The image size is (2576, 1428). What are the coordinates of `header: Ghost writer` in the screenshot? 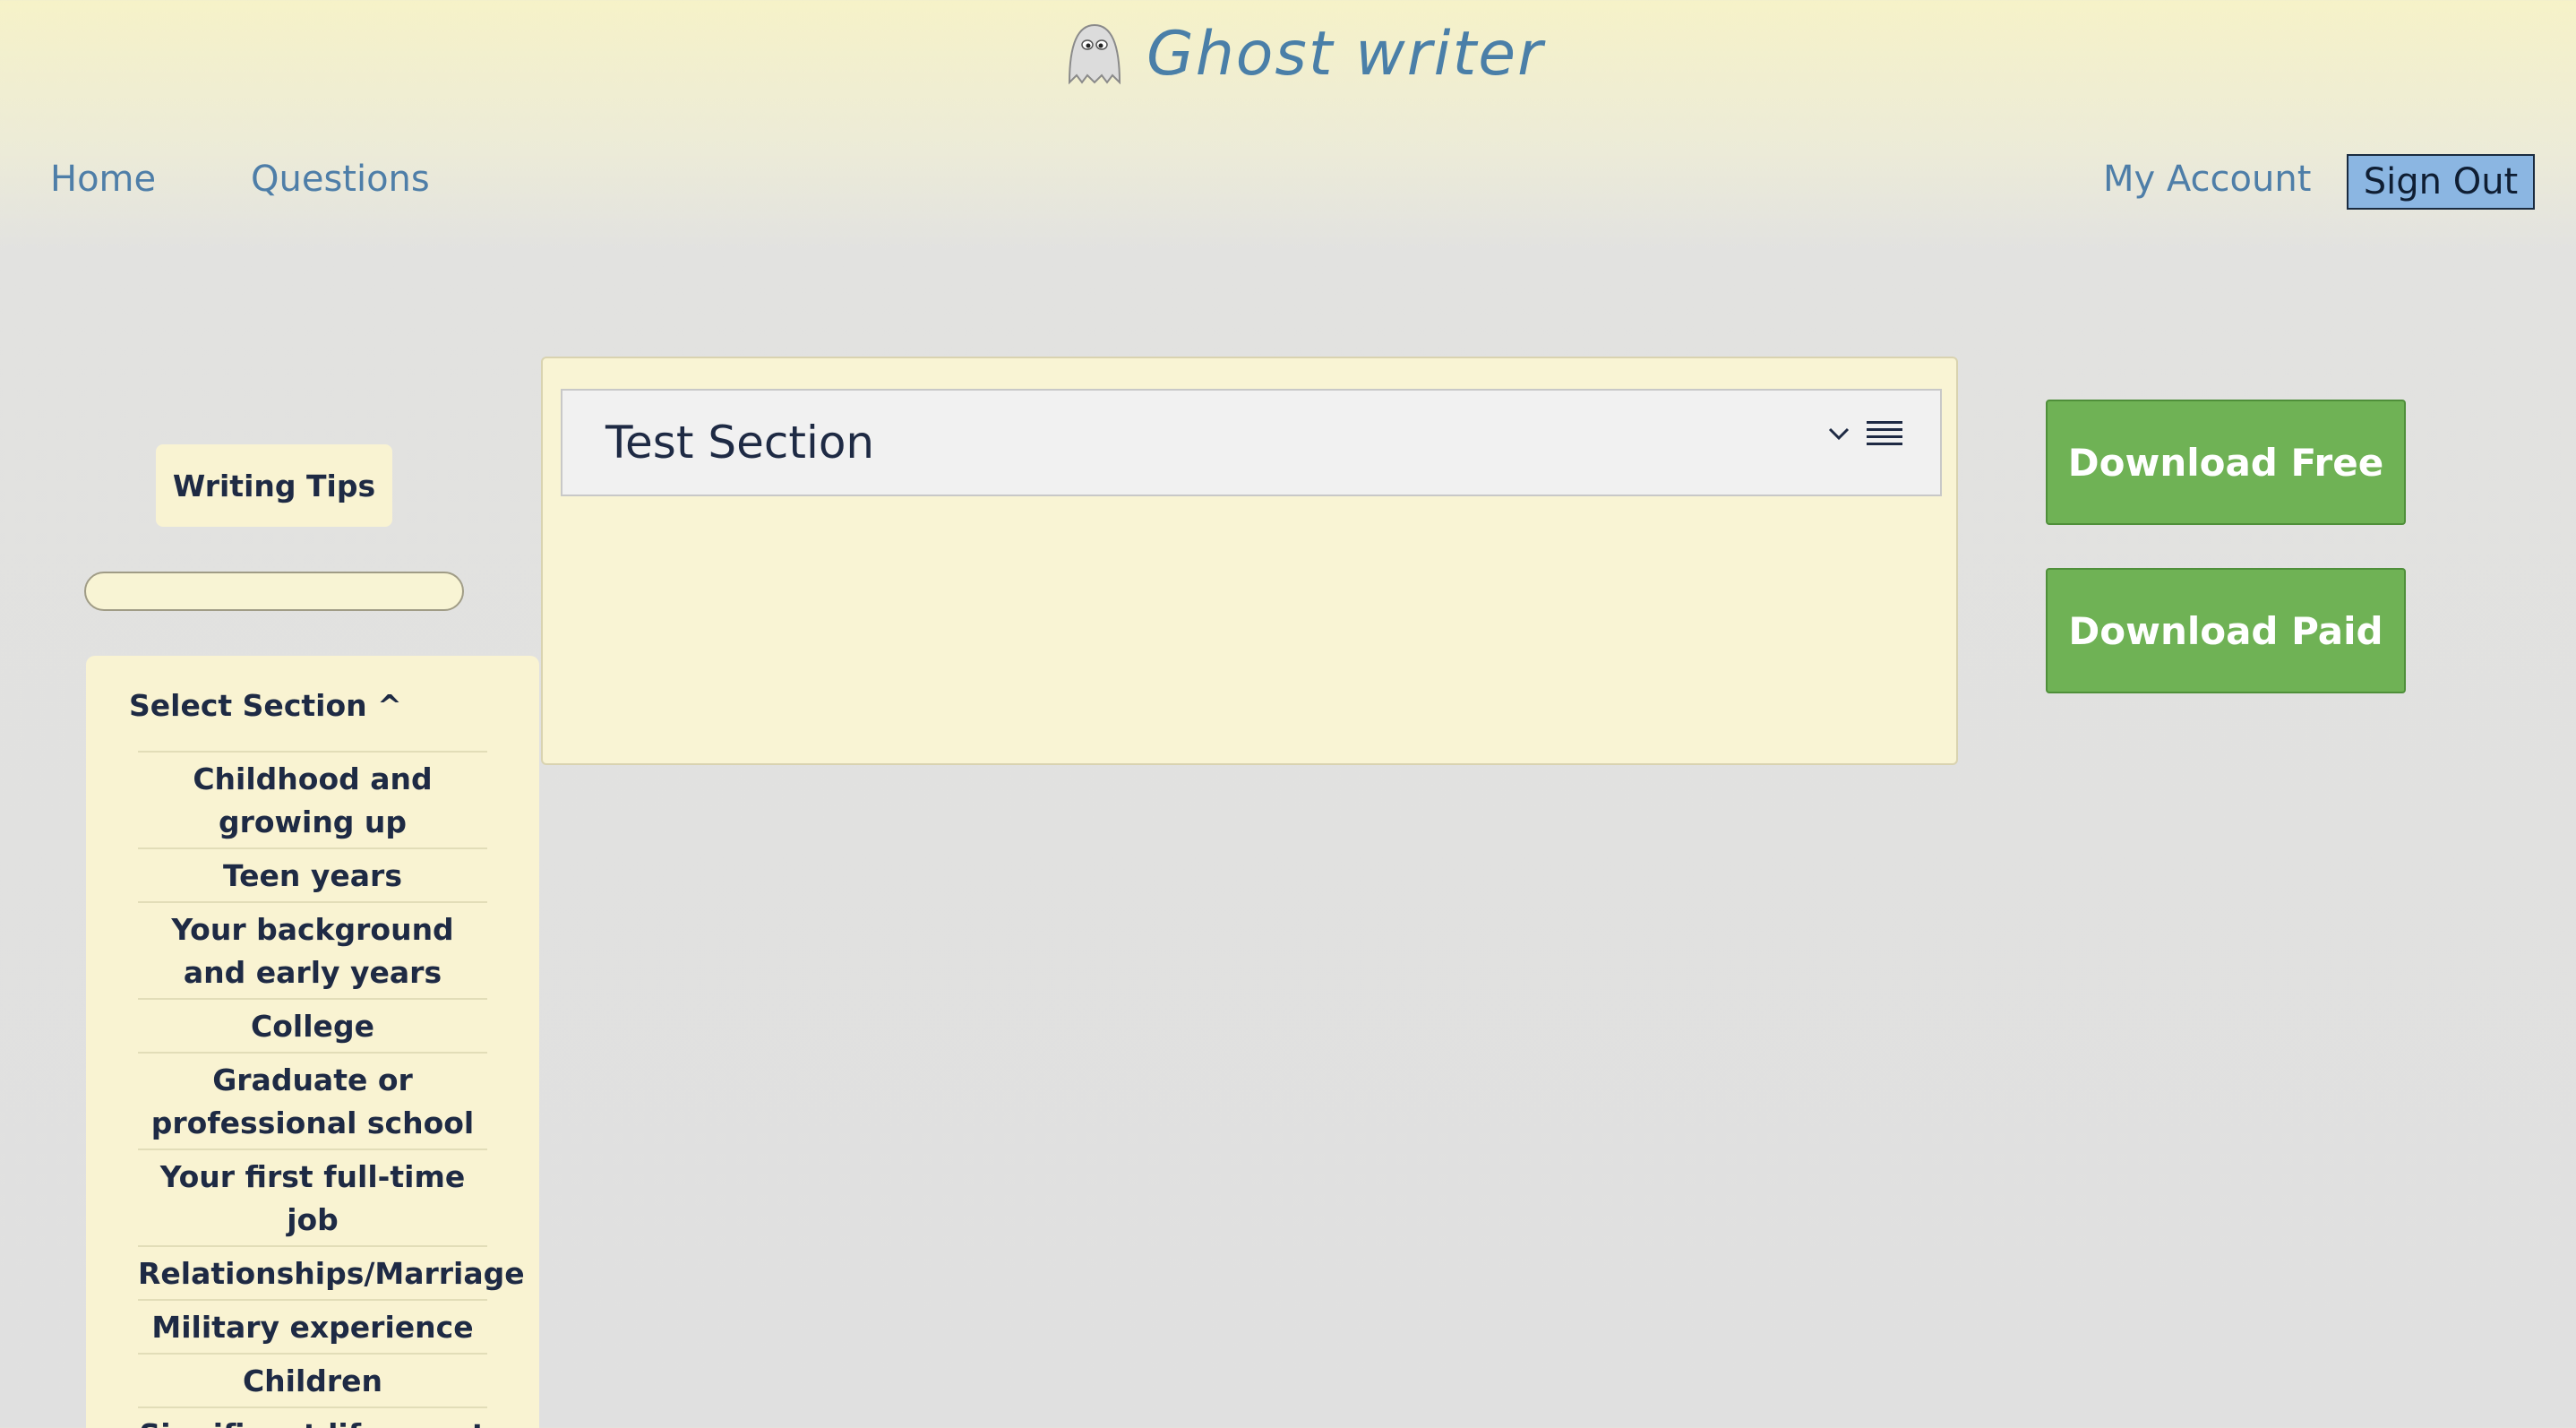 It's located at (1288, 54).